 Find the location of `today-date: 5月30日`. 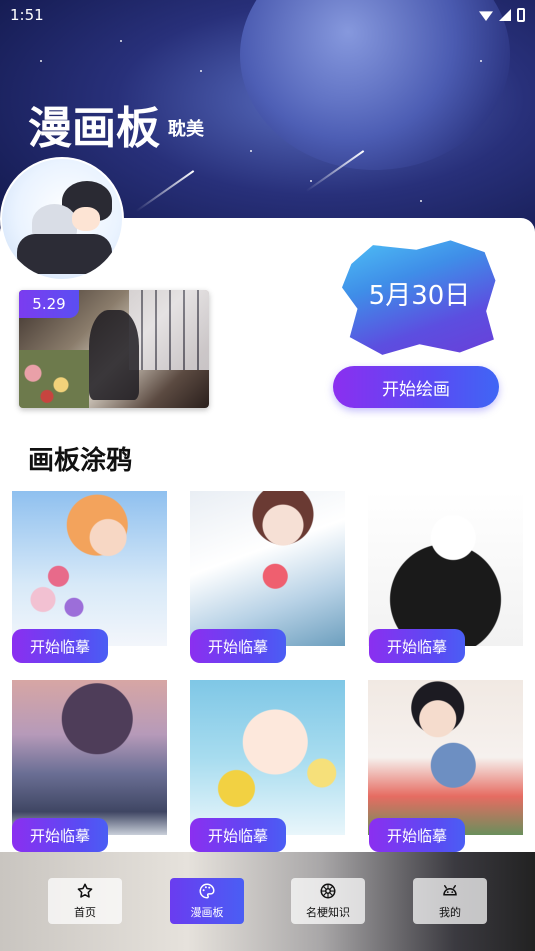

today-date: 5月30日 is located at coordinates (419, 296).